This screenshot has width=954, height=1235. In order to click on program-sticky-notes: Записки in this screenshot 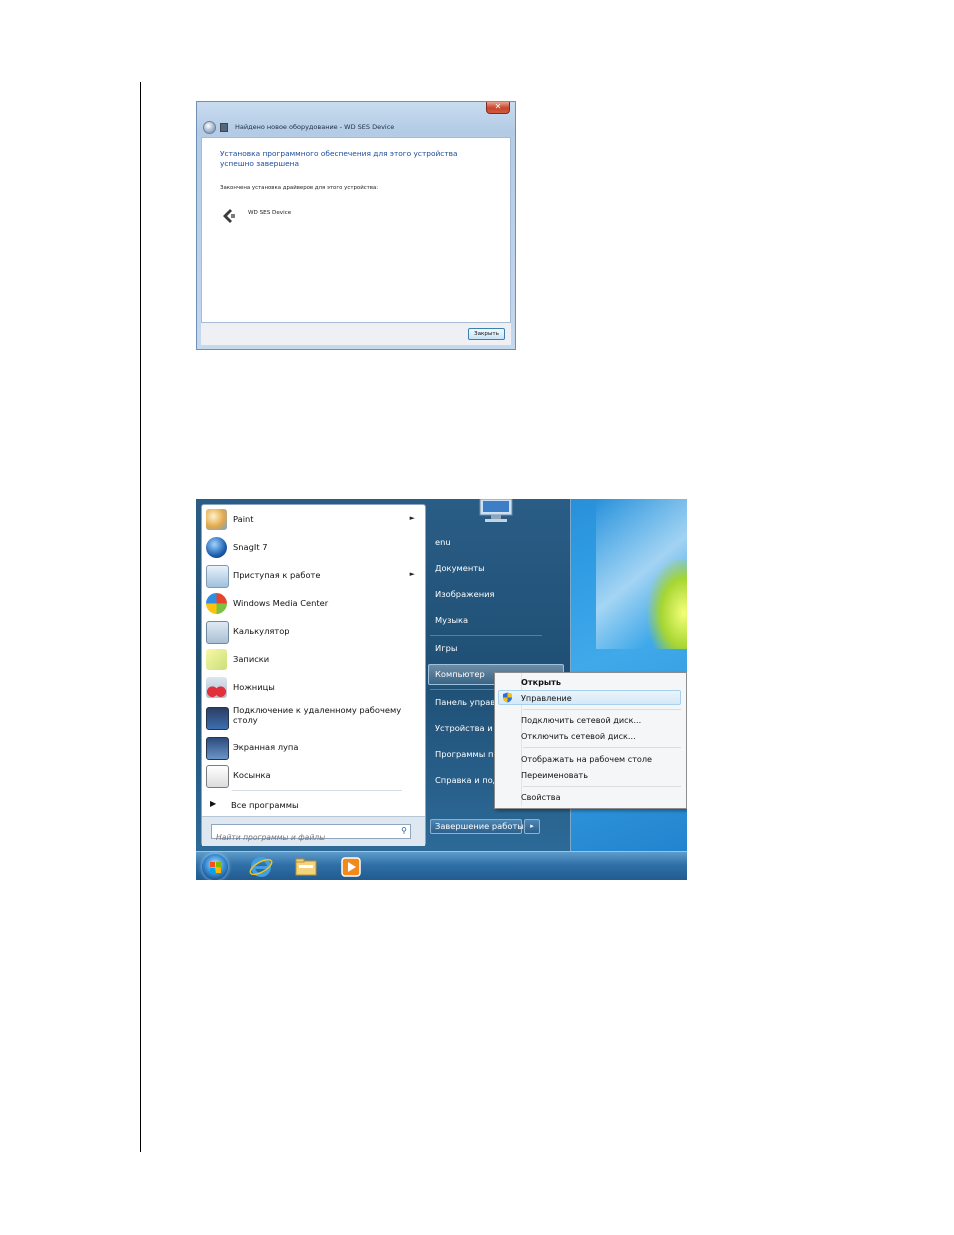, I will do `click(313, 659)`.